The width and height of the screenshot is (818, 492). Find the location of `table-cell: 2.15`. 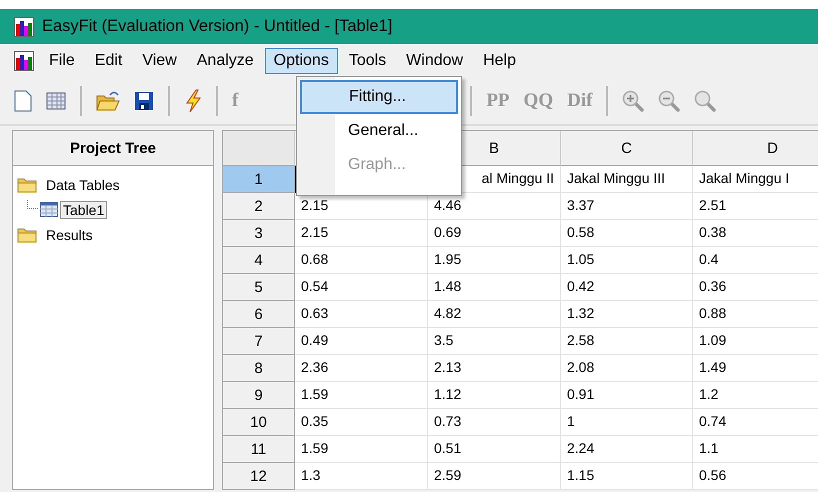

table-cell: 2.15 is located at coordinates (361, 233).